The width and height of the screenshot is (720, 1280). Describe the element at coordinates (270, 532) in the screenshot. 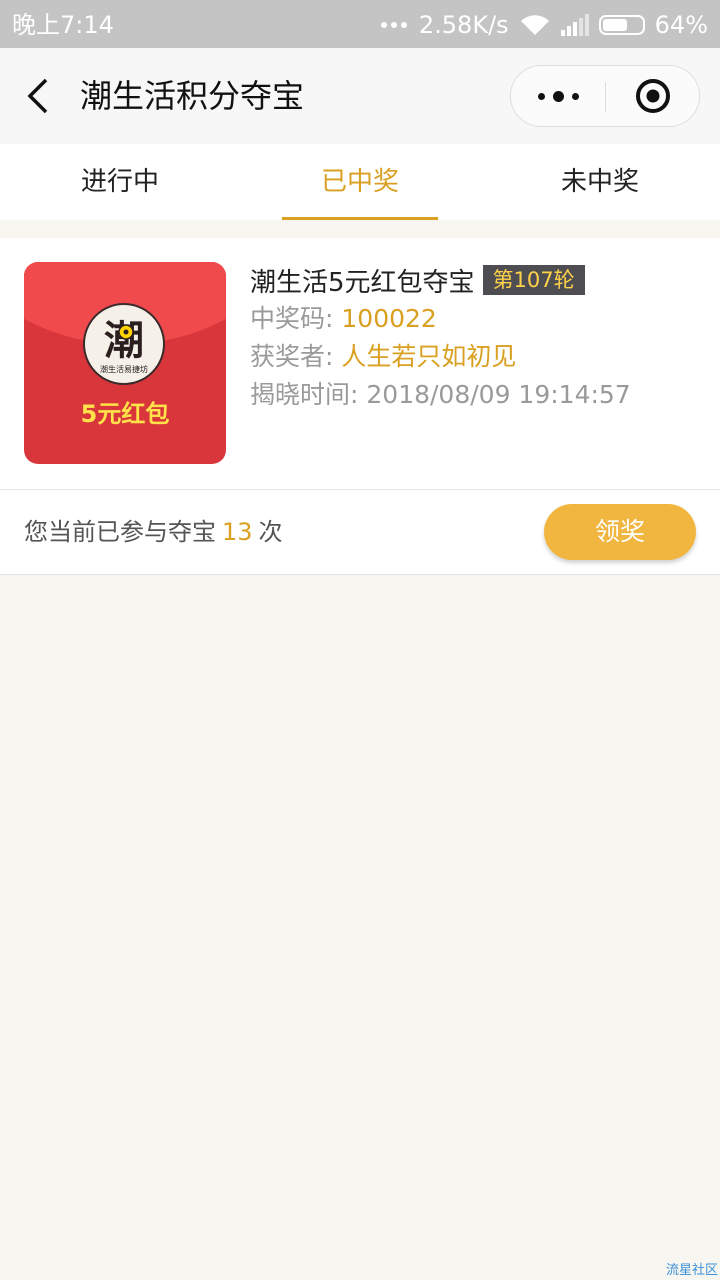

I see `participate-suffix: 次` at that location.